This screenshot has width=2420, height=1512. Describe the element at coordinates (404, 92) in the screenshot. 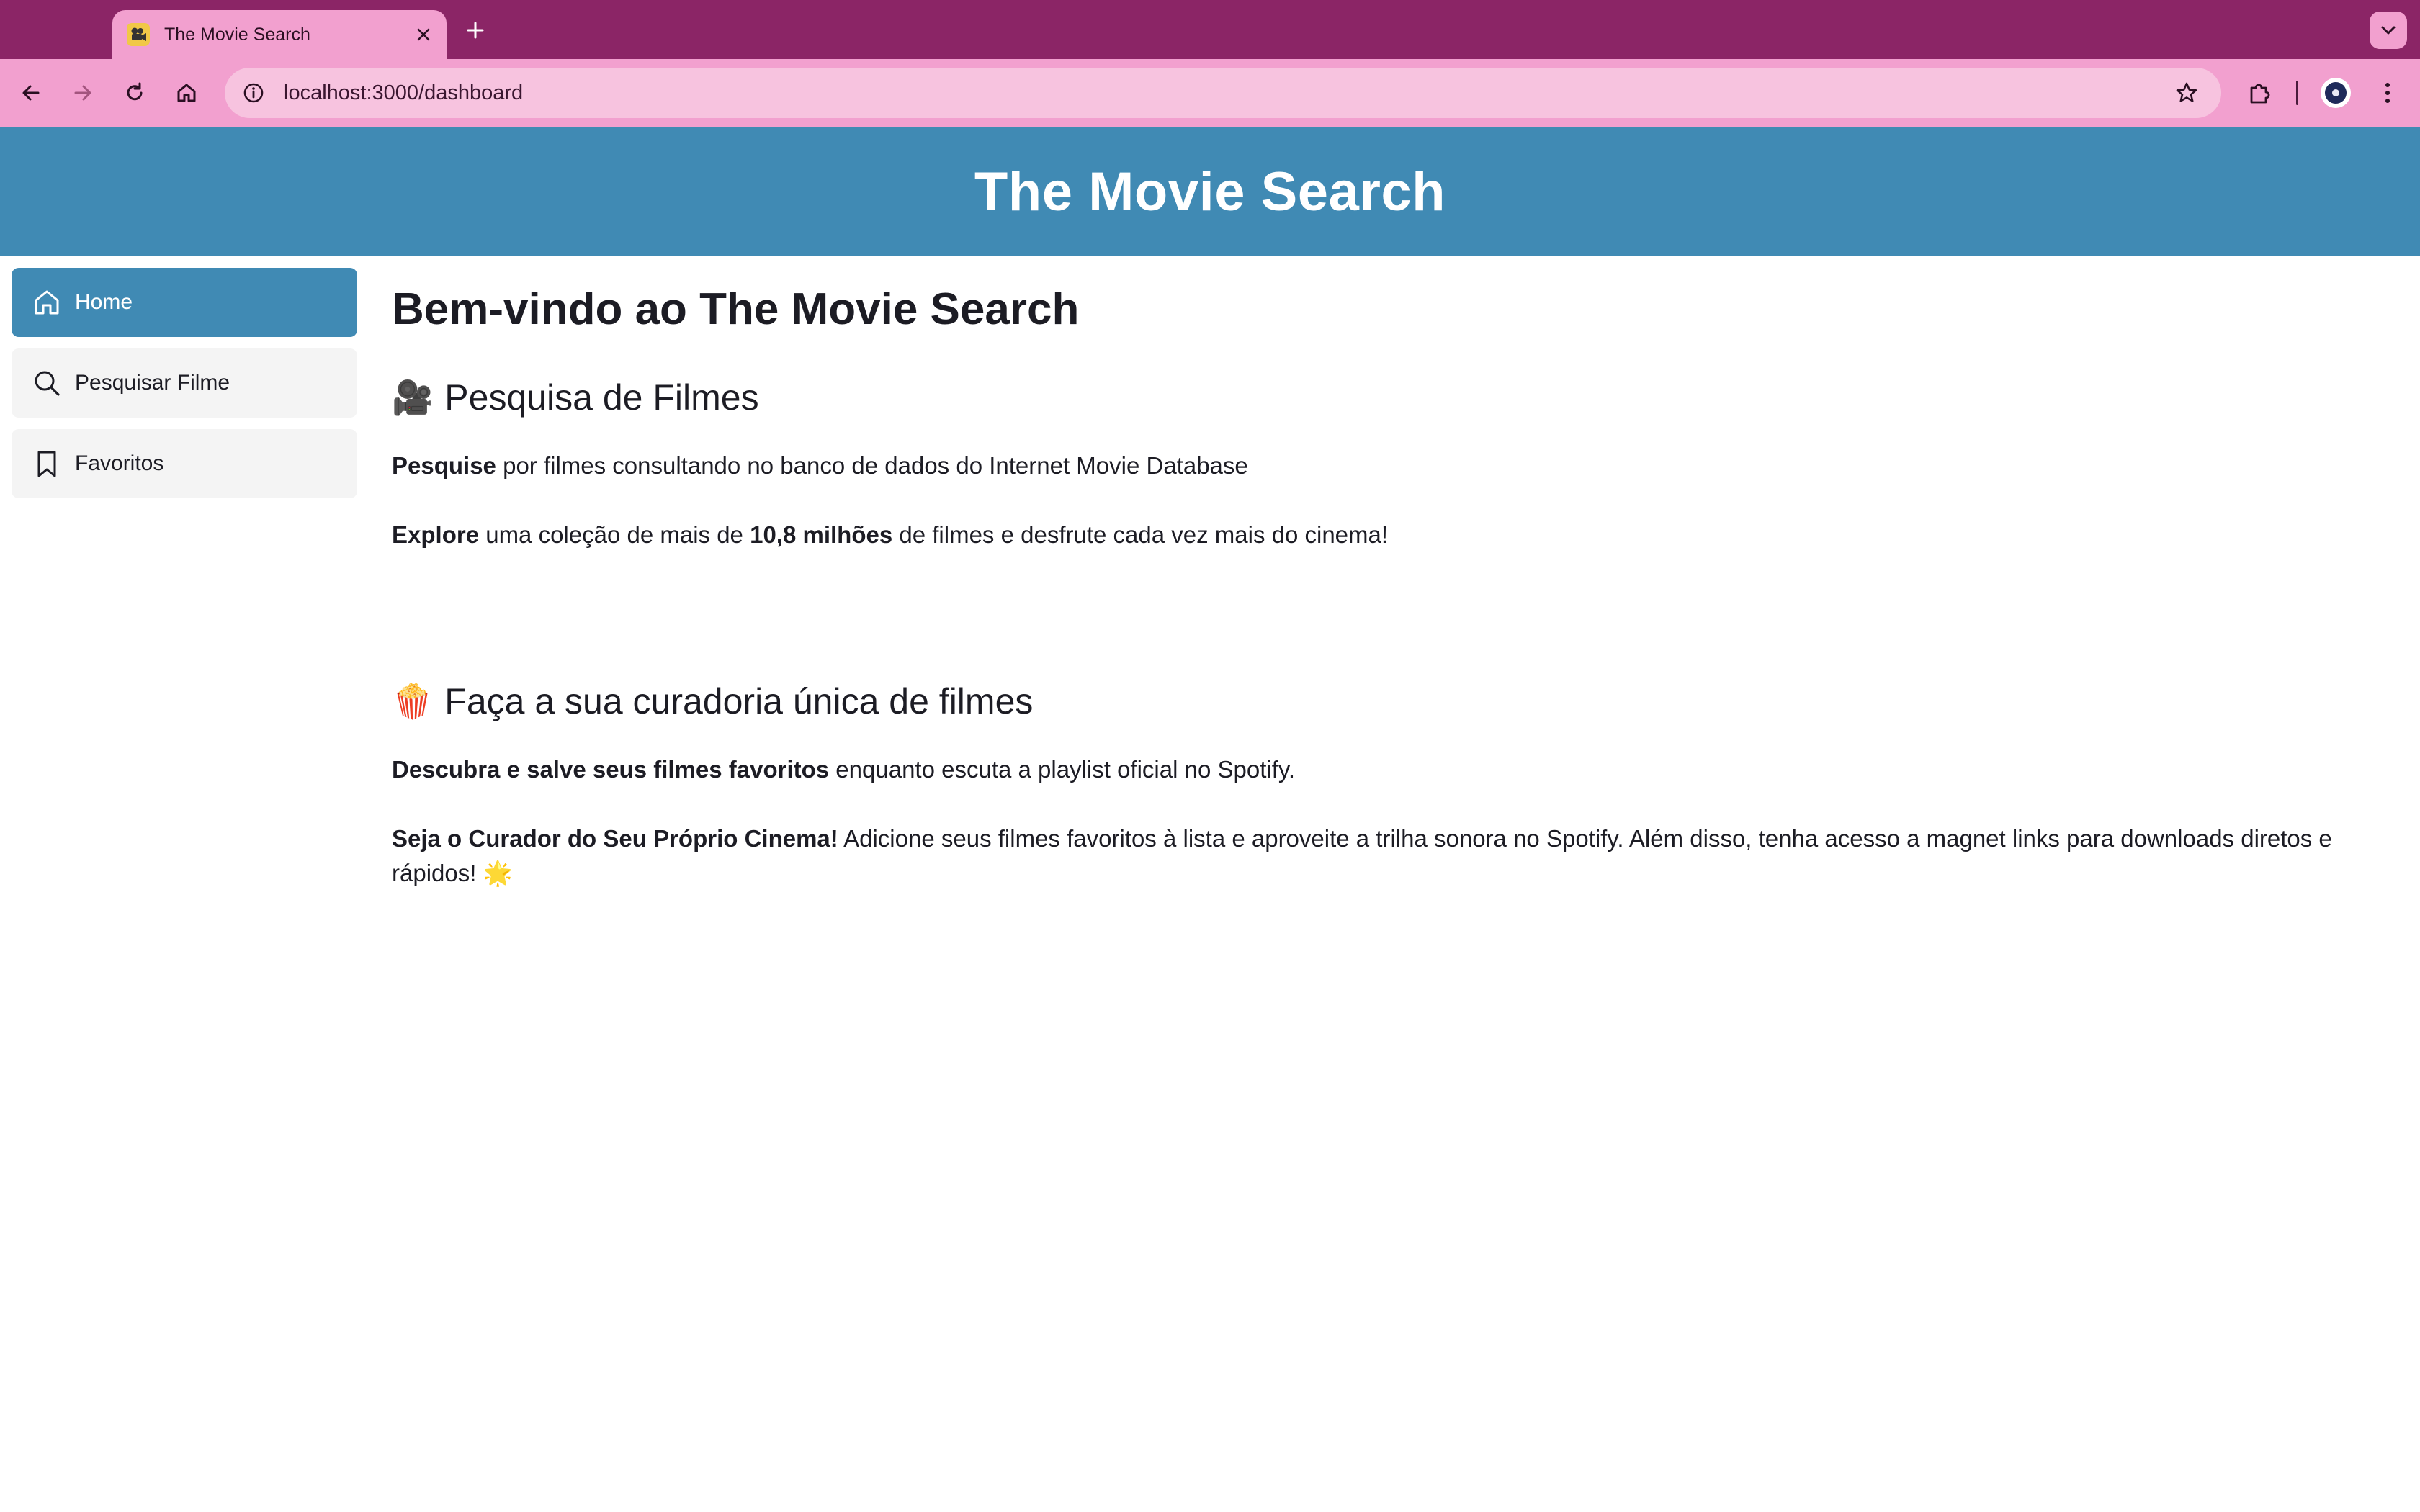

I see `url-text: localhost:3000/dashboard` at that location.